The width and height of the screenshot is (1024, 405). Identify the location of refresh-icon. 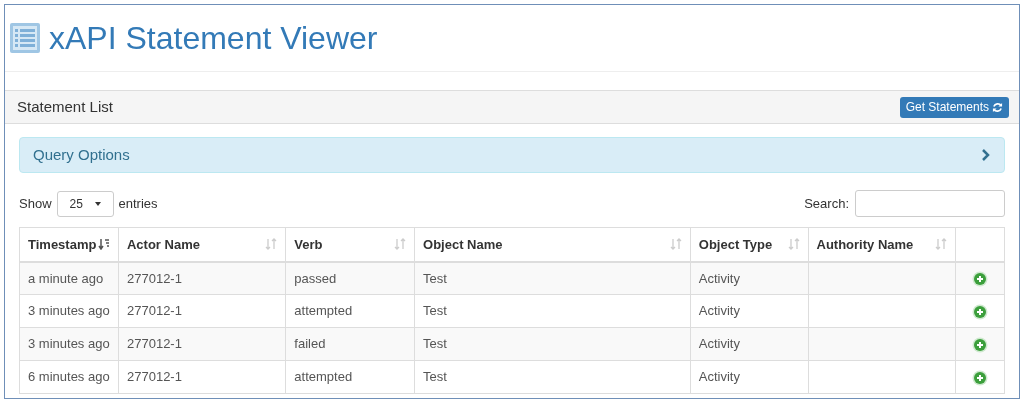
(997, 107).